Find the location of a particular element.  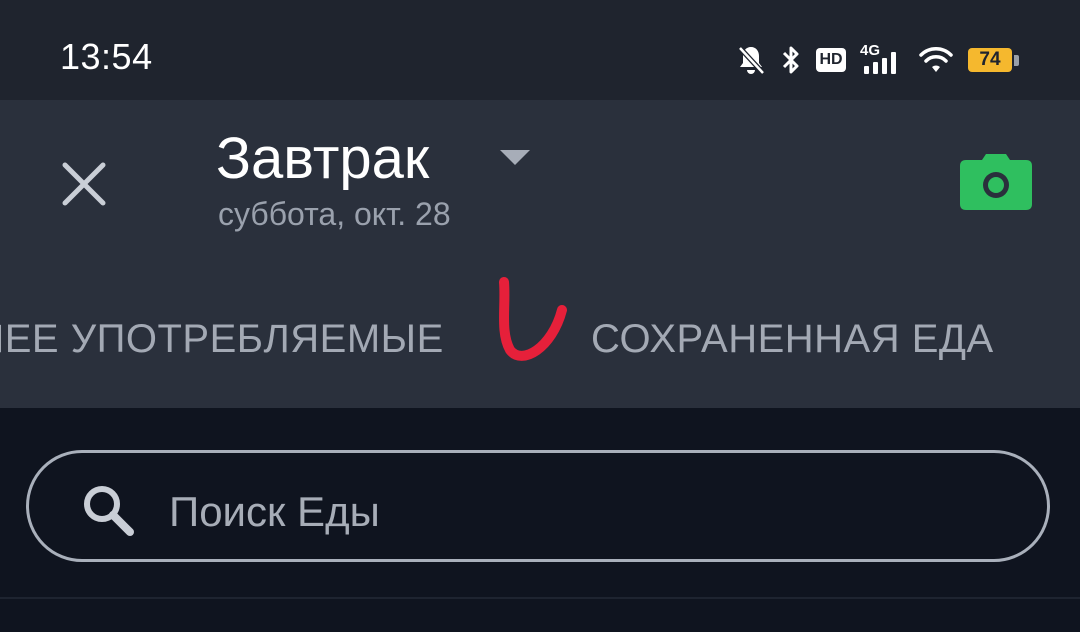

search-icon is located at coordinates (108, 510).